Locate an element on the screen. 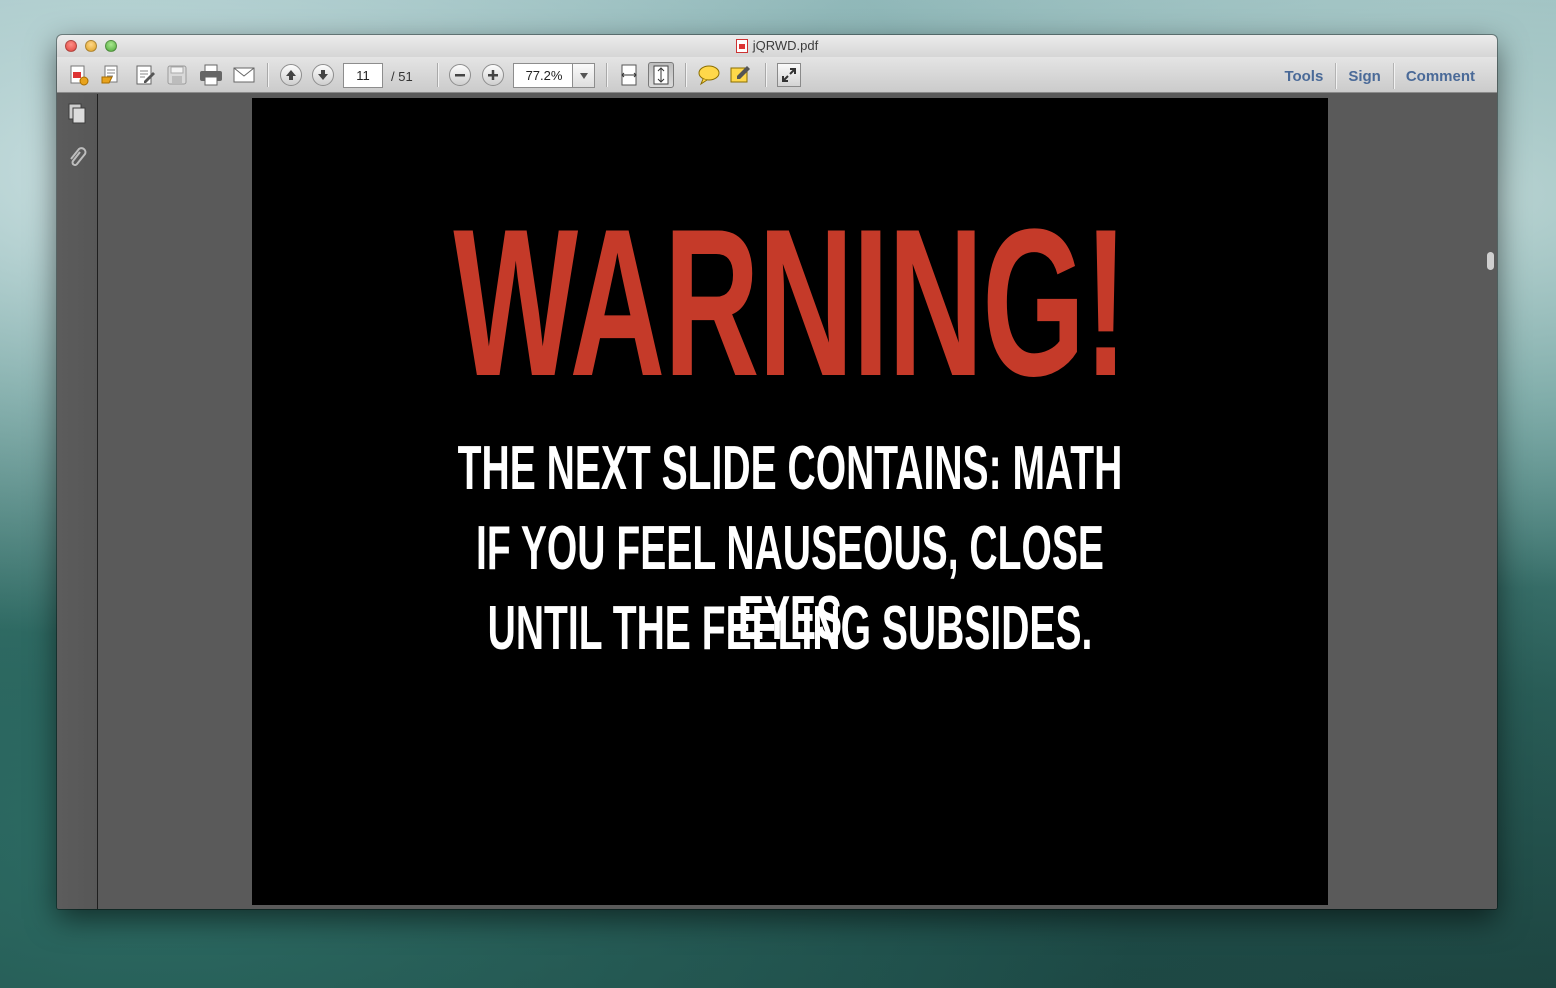  scrollbar-thumb is located at coordinates (1490, 261).